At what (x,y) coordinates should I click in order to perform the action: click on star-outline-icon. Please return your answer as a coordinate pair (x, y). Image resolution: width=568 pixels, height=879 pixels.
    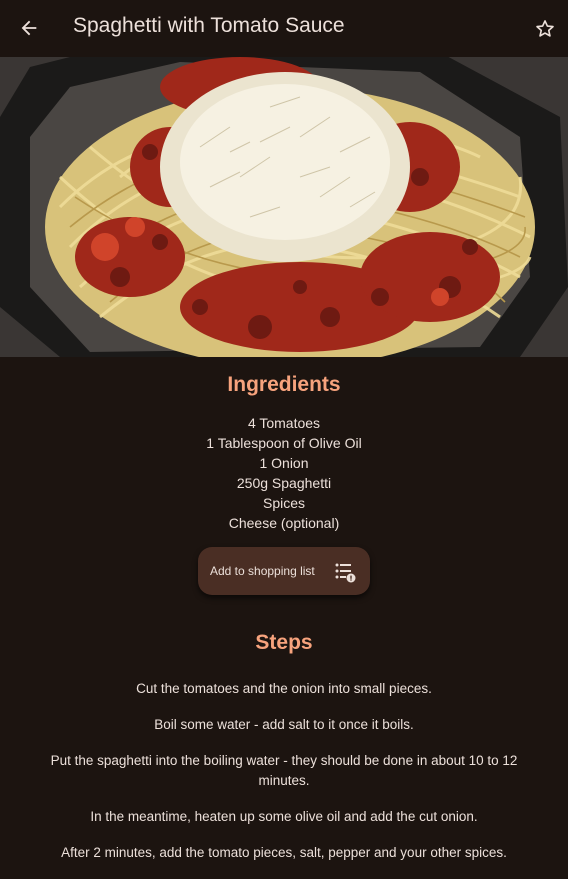
    Looking at the image, I should click on (545, 28).